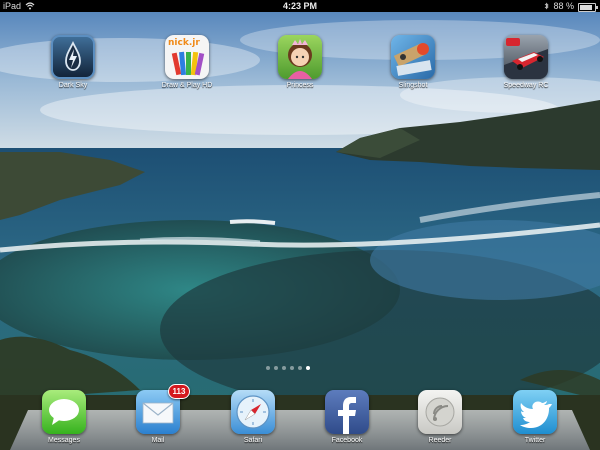 This screenshot has width=600, height=450. Describe the element at coordinates (413, 57) in the screenshot. I see `slingshot-icon` at that location.